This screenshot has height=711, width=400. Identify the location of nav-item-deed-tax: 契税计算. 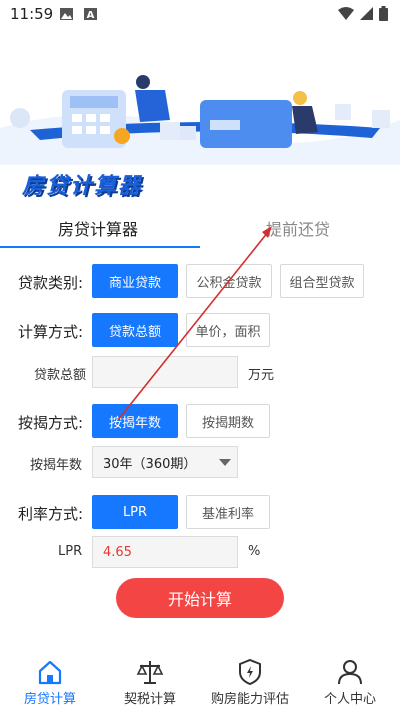
(150, 680).